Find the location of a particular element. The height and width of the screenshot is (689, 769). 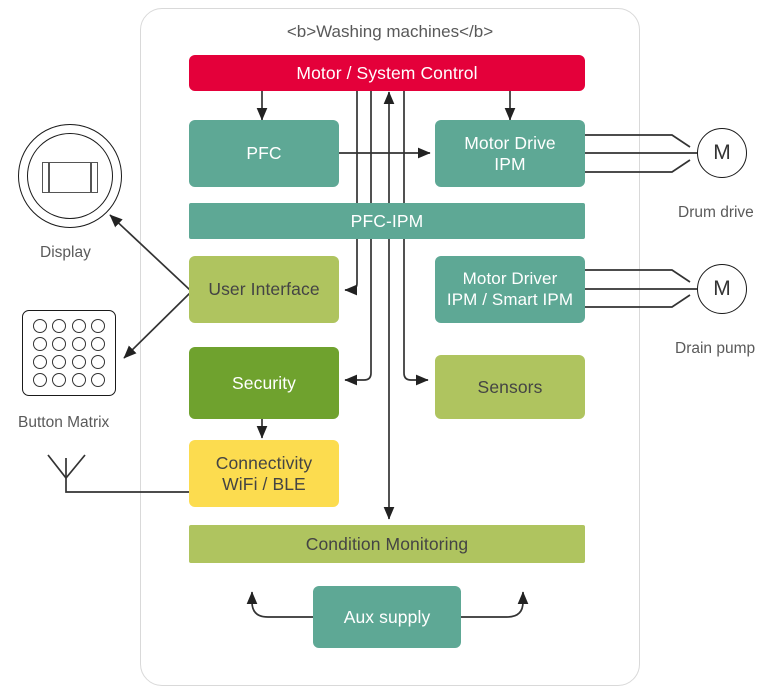

block-motor-drive-ipm: Motor Drive IPM is located at coordinates (510, 153).